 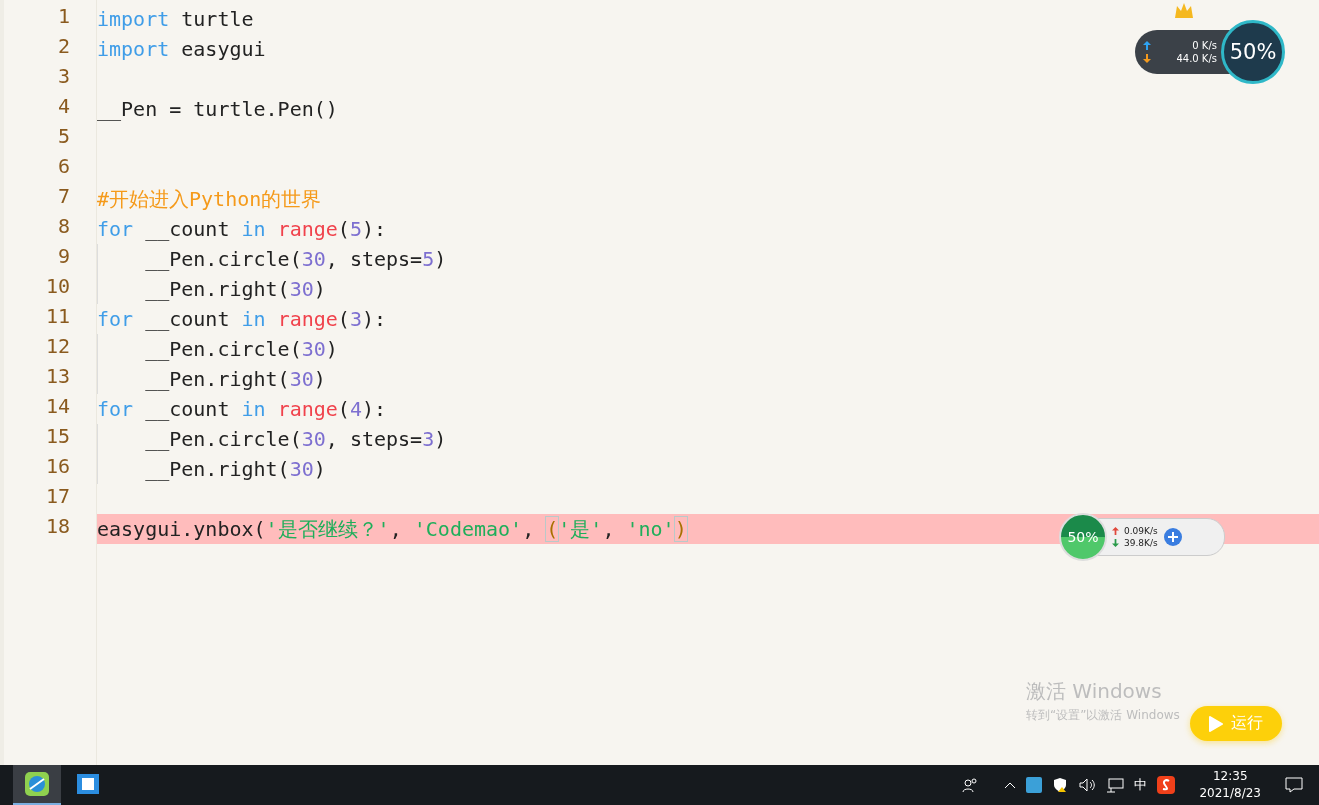 I want to click on code-line: easygui.ynbox('是否继续？', 'Codemao', ('是', 'no'), so click(x=392, y=529).